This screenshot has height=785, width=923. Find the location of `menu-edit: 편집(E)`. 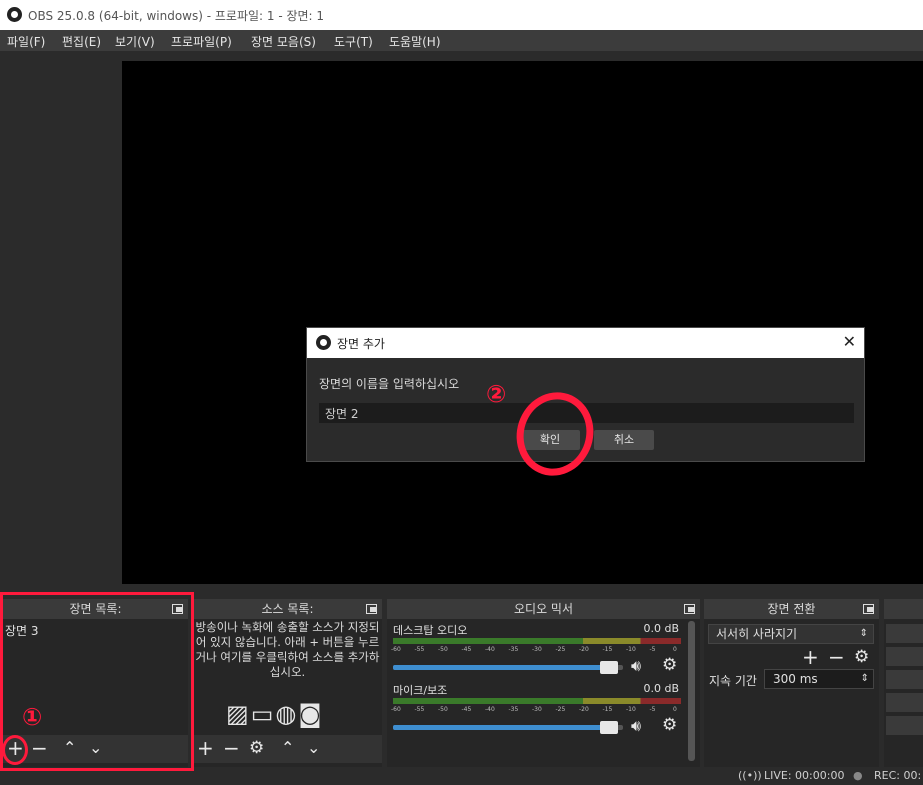

menu-edit: 편집(E) is located at coordinates (81, 41).